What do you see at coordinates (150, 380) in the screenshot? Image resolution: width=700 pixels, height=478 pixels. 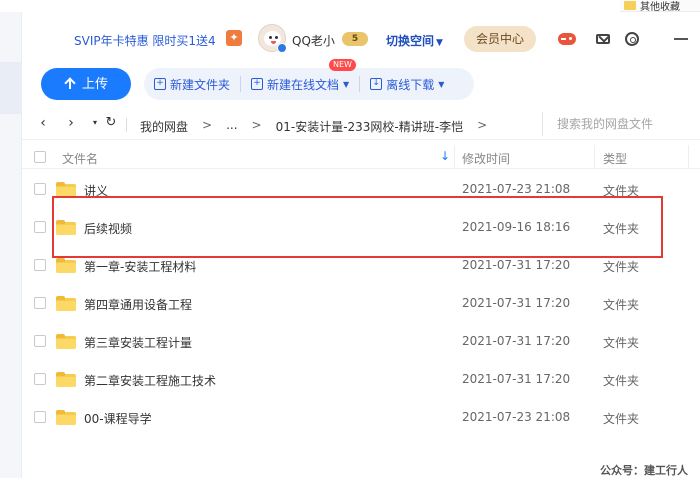 I see `file-name: 第二章安装工程施工技术` at bounding box center [150, 380].